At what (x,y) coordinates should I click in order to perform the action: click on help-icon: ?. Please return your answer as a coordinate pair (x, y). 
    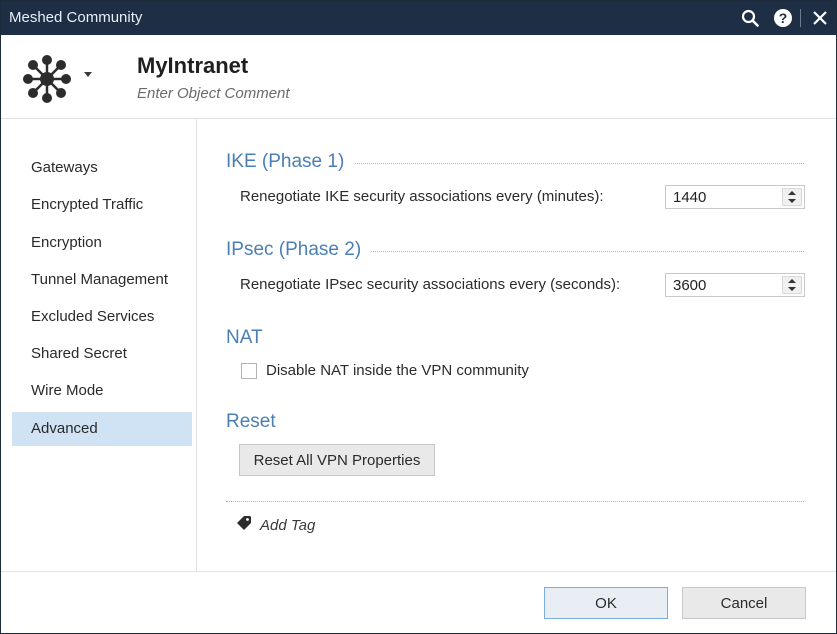
    Looking at the image, I should click on (783, 18).